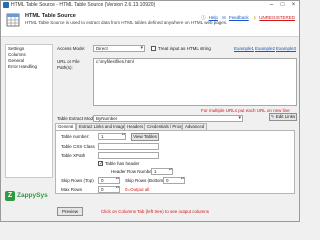  I want to click on skip-rows-top-label: Skip Rows (Top), so click(77, 180).